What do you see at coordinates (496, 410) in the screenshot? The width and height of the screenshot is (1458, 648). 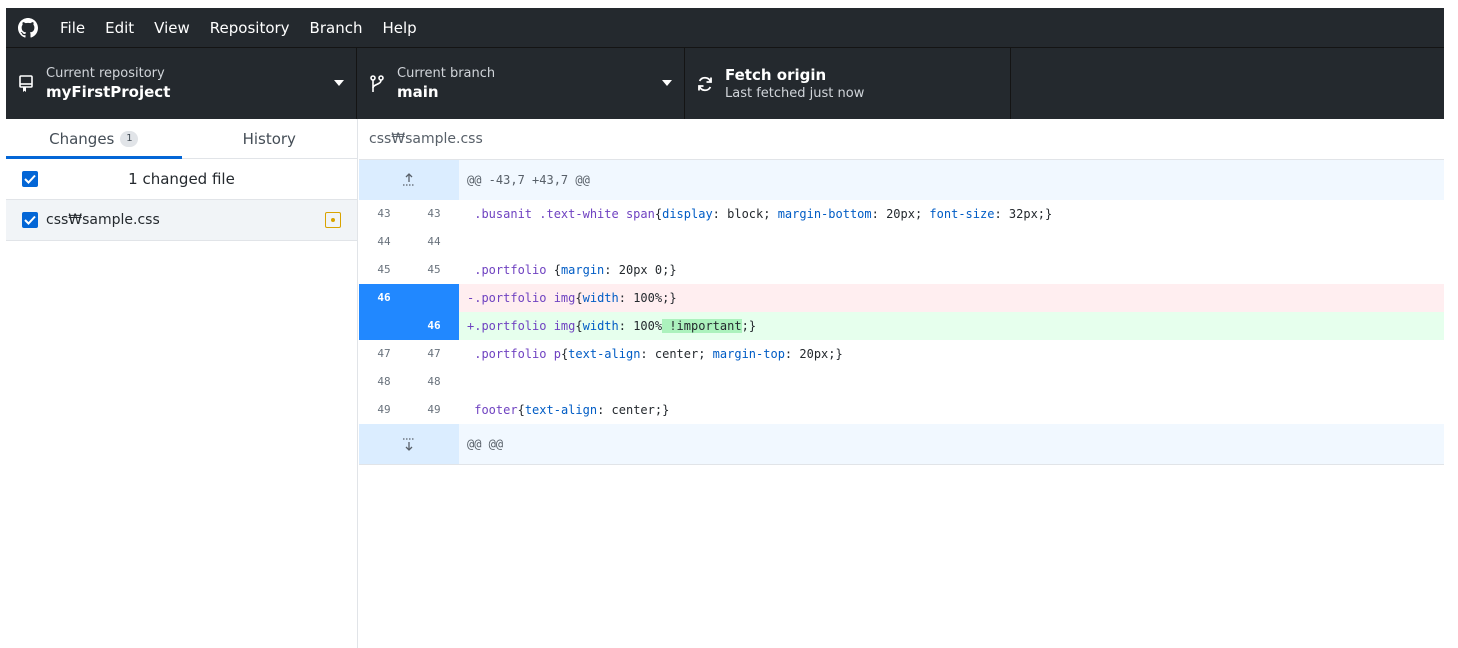 I see `code-token: footer` at bounding box center [496, 410].